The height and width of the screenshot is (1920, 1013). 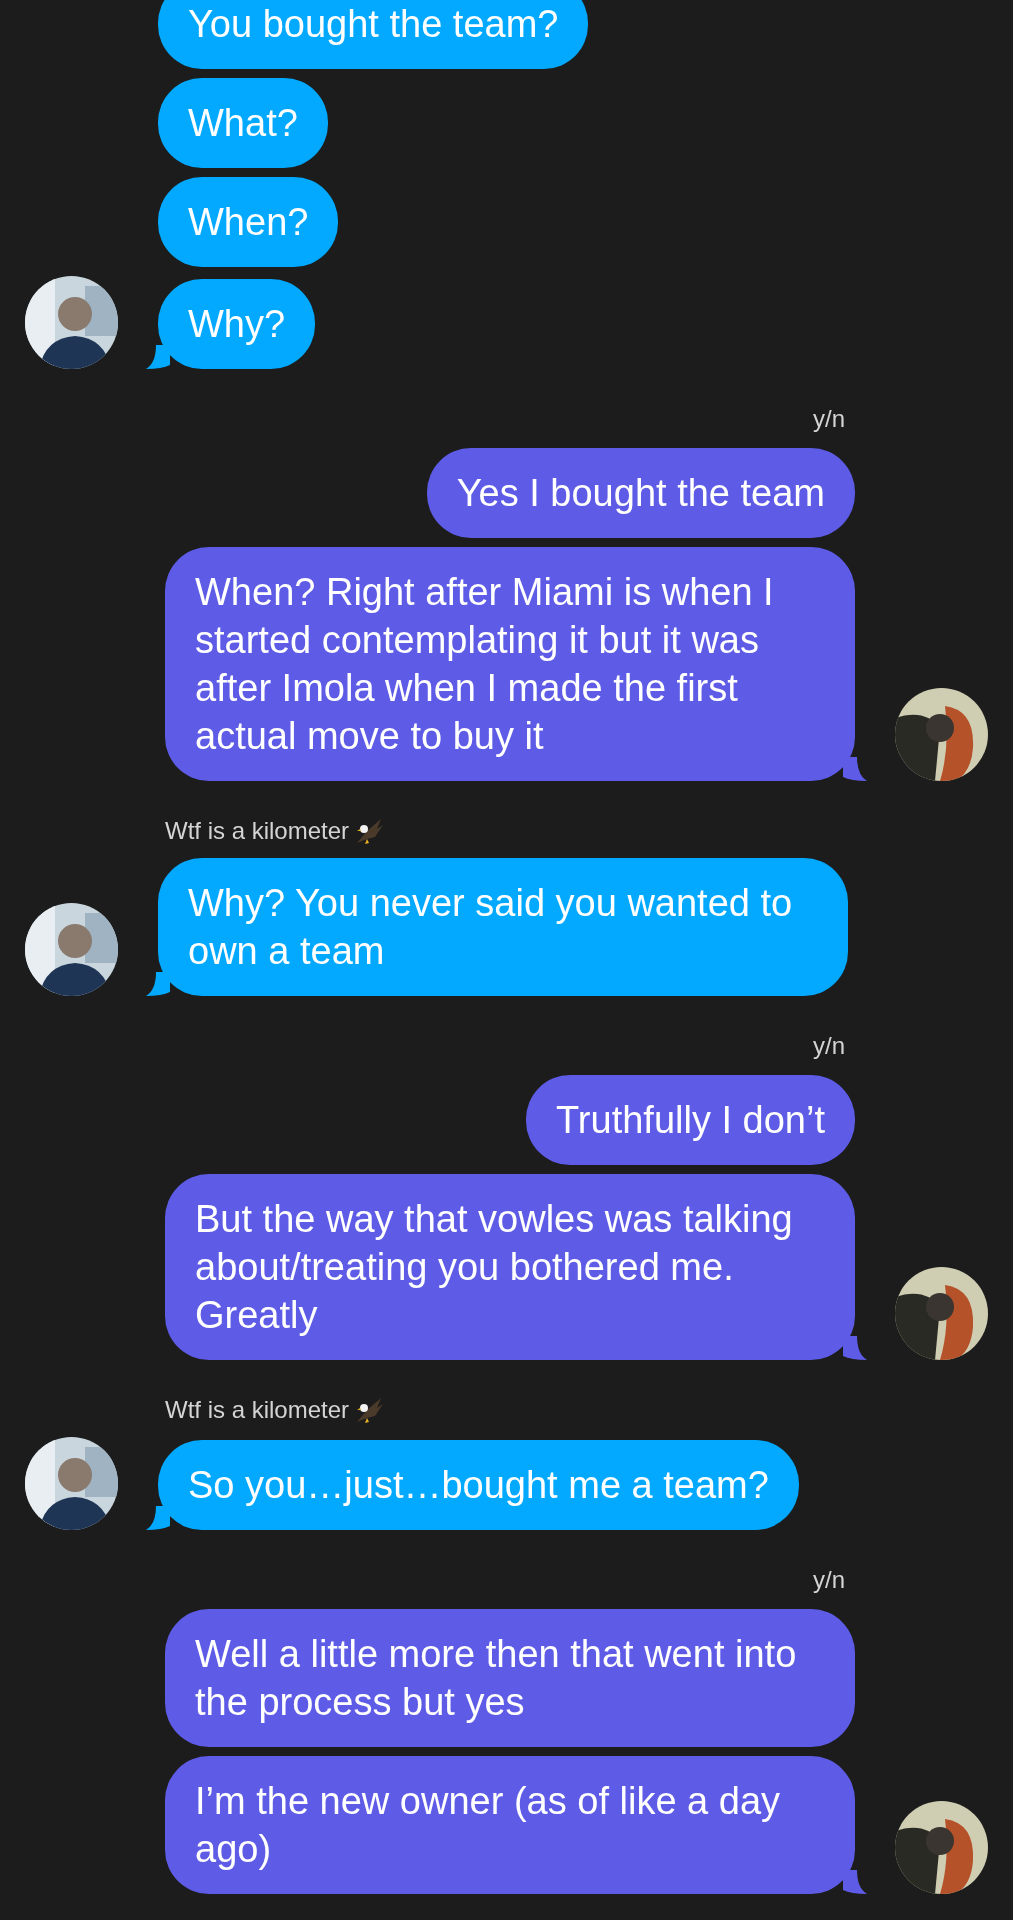 I want to click on message-bubble: I’m the new owner (as of like a day ago), so click(x=510, y=1825).